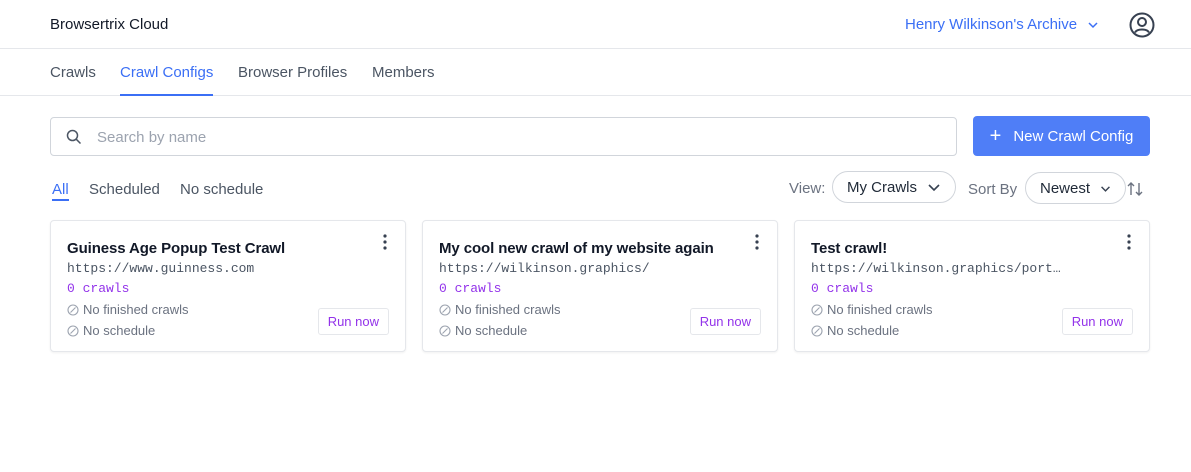  Describe the element at coordinates (124, 189) in the screenshot. I see `filter-scheduled: Scheduled` at that location.